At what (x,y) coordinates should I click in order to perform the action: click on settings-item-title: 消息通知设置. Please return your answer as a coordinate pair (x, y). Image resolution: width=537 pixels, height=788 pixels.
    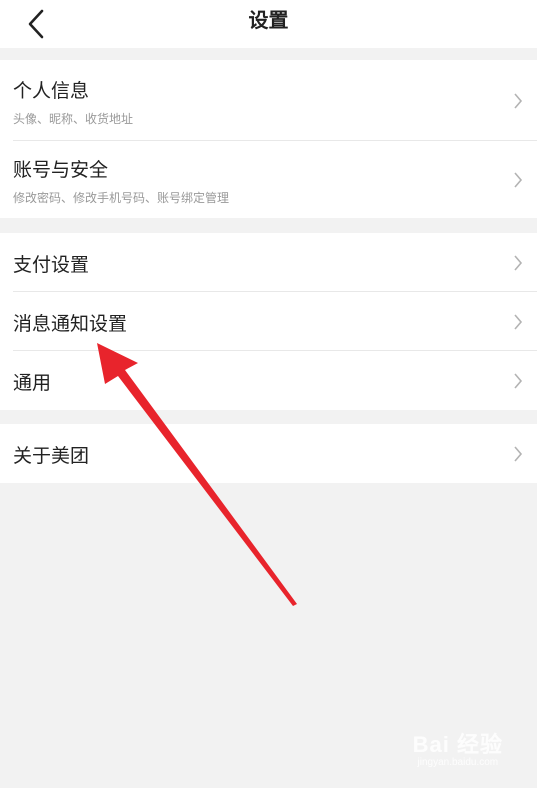
    Looking at the image, I should click on (70, 324).